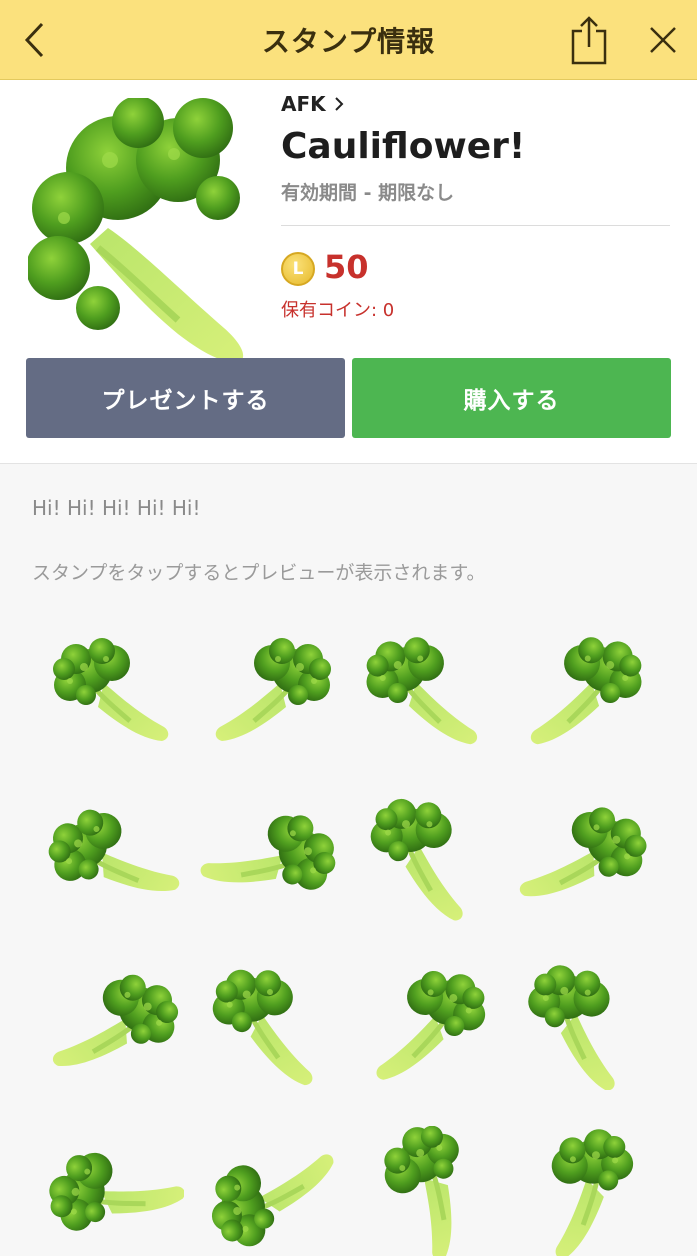  Describe the element at coordinates (298, 269) in the screenshot. I see `coin-icon: L` at that location.